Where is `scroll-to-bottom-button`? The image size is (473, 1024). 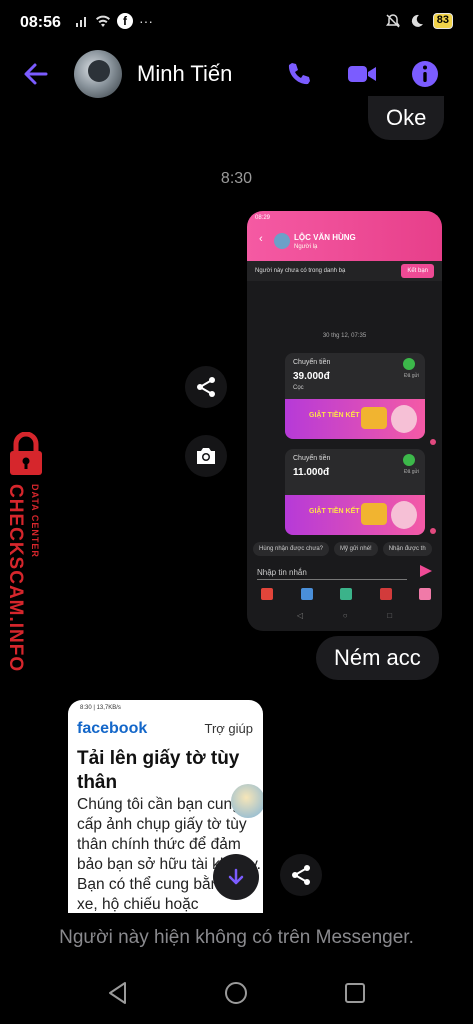
scroll-to-bottom-button is located at coordinates (236, 877).